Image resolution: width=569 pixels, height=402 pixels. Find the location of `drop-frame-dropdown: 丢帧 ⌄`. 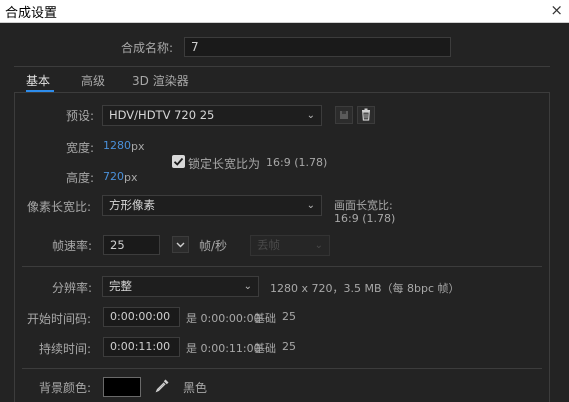

drop-frame-dropdown: 丢帧 ⌄ is located at coordinates (290, 245).